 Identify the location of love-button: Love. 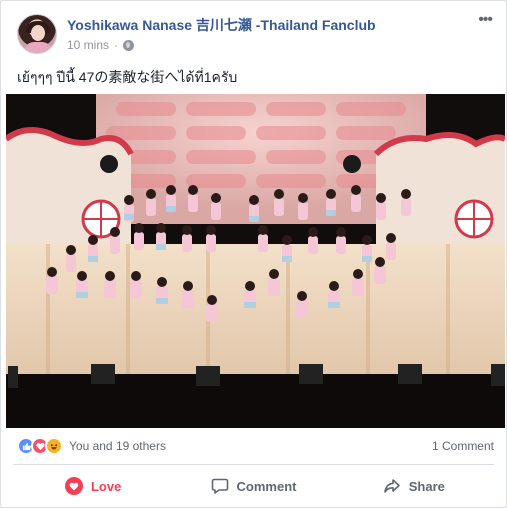
(93, 486).